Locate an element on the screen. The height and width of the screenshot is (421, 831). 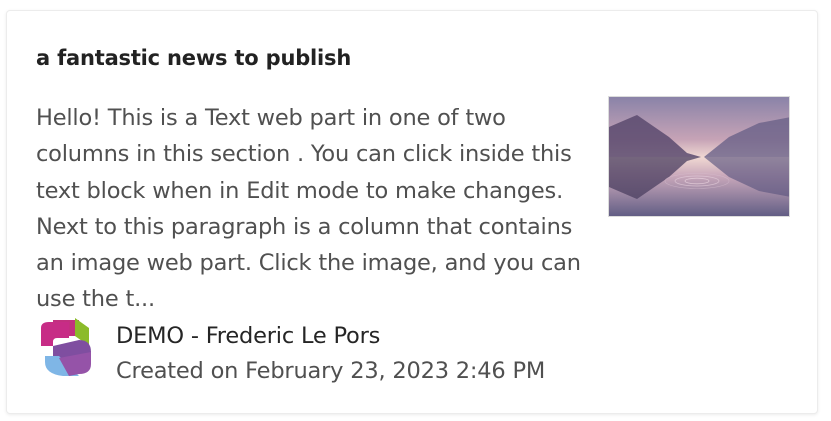
created-date: Created on February 23, 2023 2:46 PM is located at coordinates (331, 371).